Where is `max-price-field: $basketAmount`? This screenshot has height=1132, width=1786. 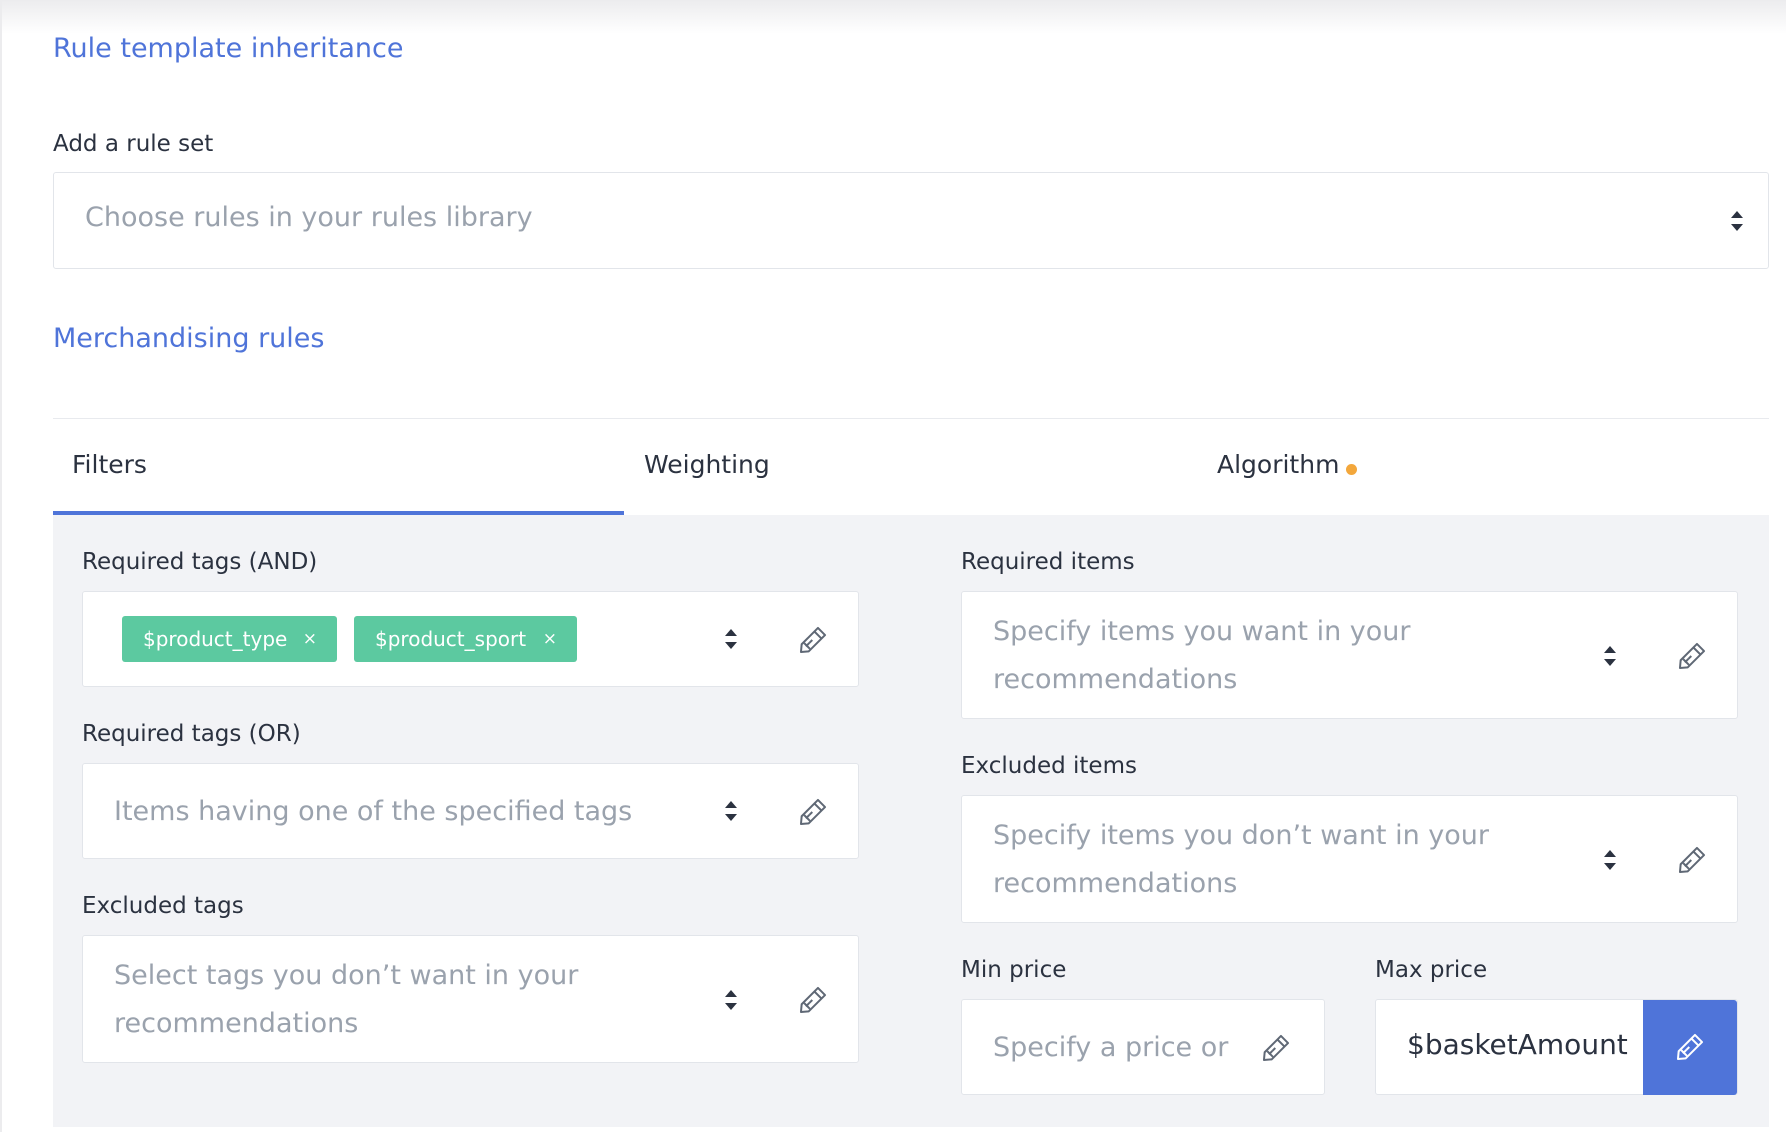
max-price-field: $basketAmount is located at coordinates (1556, 1047).